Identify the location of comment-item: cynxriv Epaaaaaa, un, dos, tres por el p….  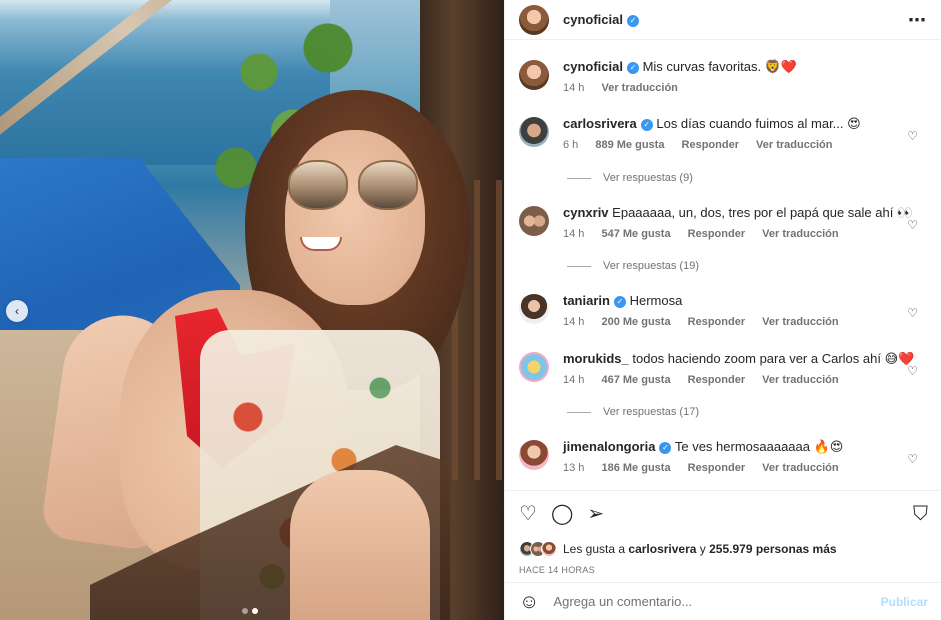
(723, 222).